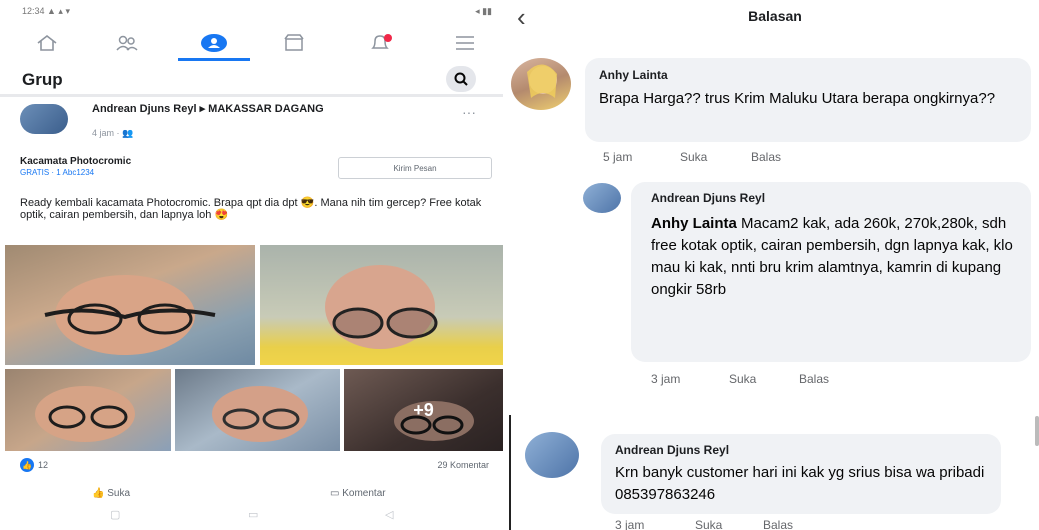  What do you see at coordinates (257, 13) in the screenshot?
I see `status-bar: 12:34 ▲ ▴ ▾ ◂ ▮▮` at bounding box center [257, 13].